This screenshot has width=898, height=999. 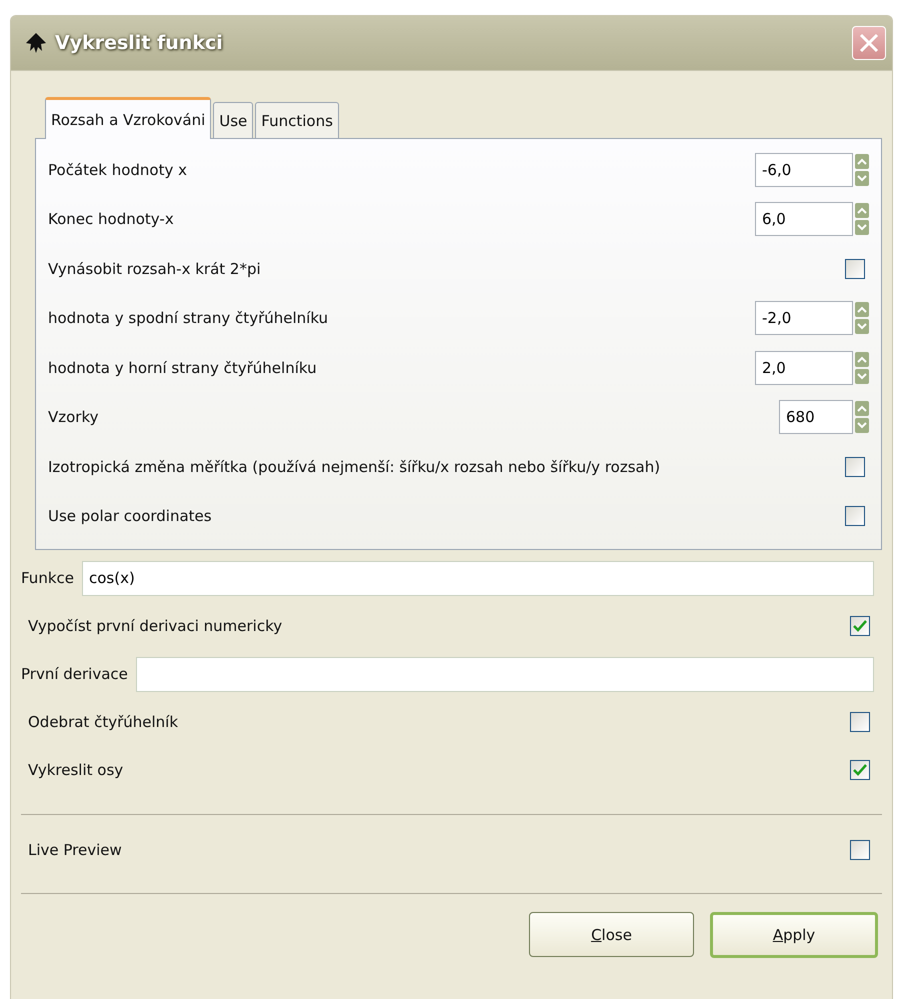 I want to click on spin-field: -2,0, so click(x=804, y=318).